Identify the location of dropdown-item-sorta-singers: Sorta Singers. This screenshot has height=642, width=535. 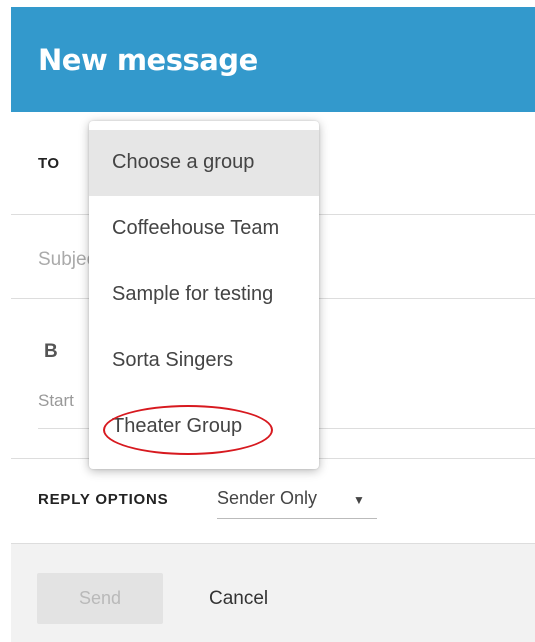
(204, 361).